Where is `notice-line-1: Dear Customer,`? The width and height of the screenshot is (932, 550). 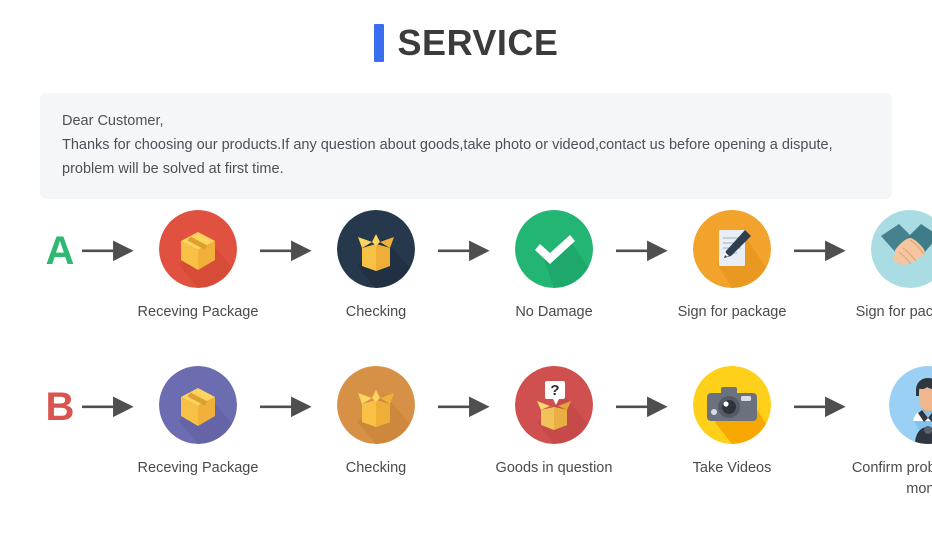 notice-line-1: Dear Customer, is located at coordinates (113, 121).